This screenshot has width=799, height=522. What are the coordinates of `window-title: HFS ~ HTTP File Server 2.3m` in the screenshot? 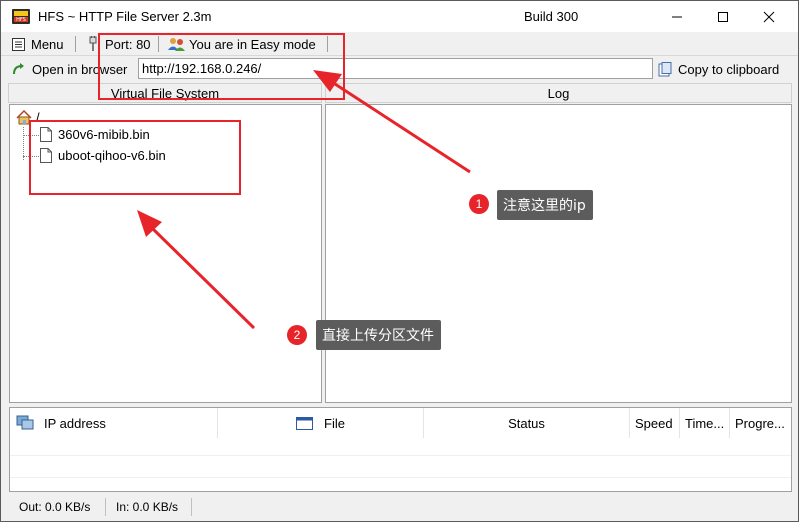 It's located at (125, 16).